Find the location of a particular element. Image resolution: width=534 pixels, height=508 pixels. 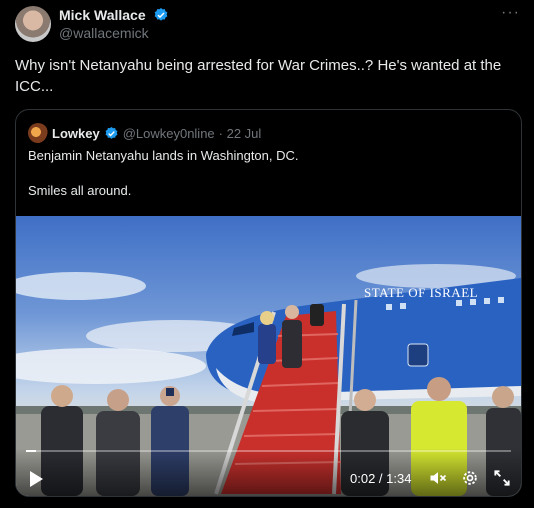

quoted-author-name: Lowkey is located at coordinates (76, 133).